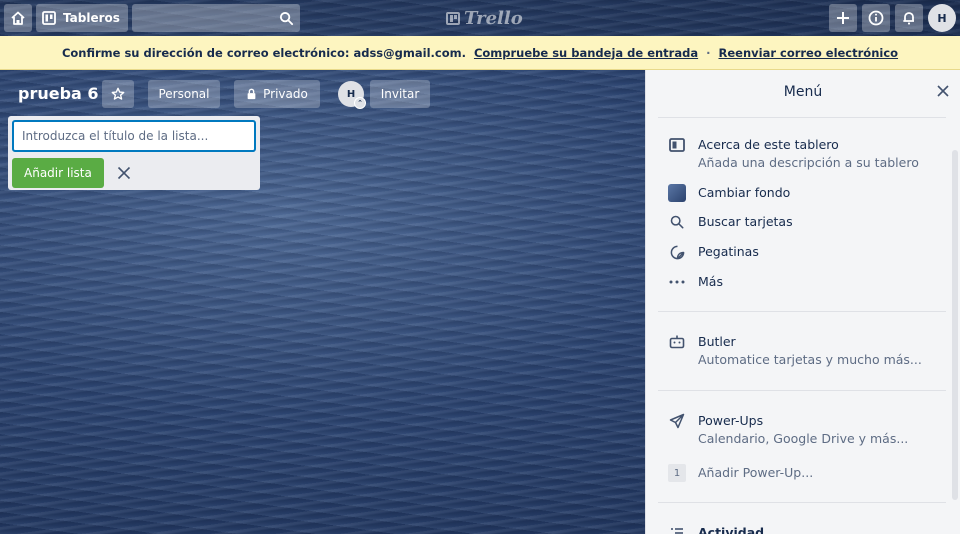  Describe the element at coordinates (215, 18) in the screenshot. I see `search-input` at that location.